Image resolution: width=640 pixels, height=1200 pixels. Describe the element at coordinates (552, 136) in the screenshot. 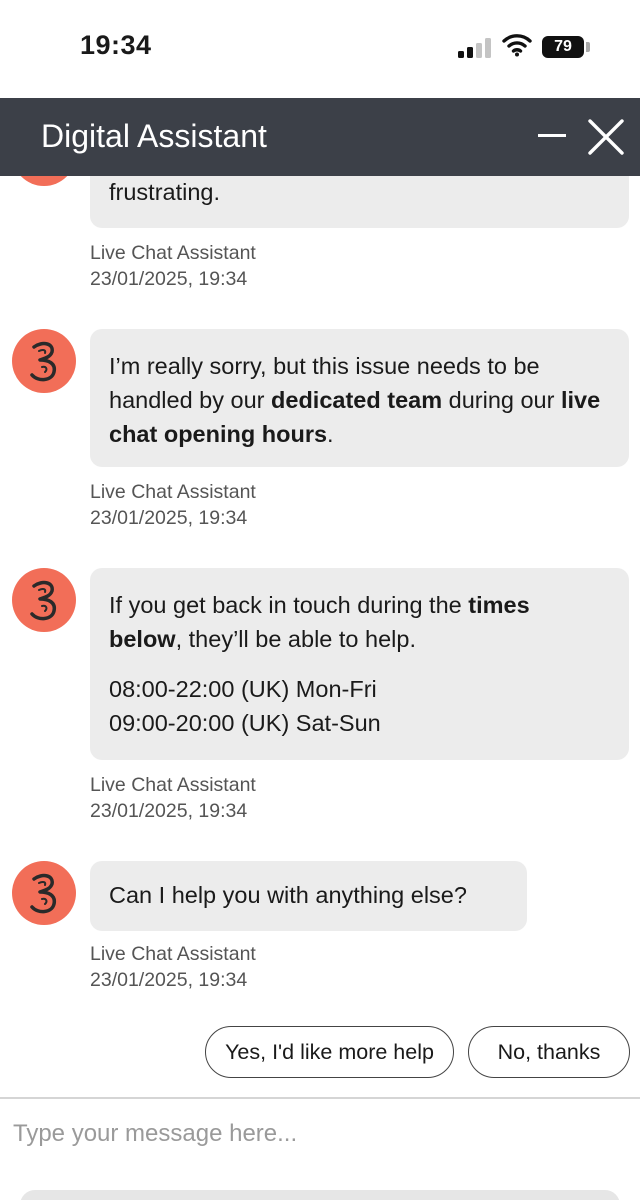

I see `minimize-icon` at that location.